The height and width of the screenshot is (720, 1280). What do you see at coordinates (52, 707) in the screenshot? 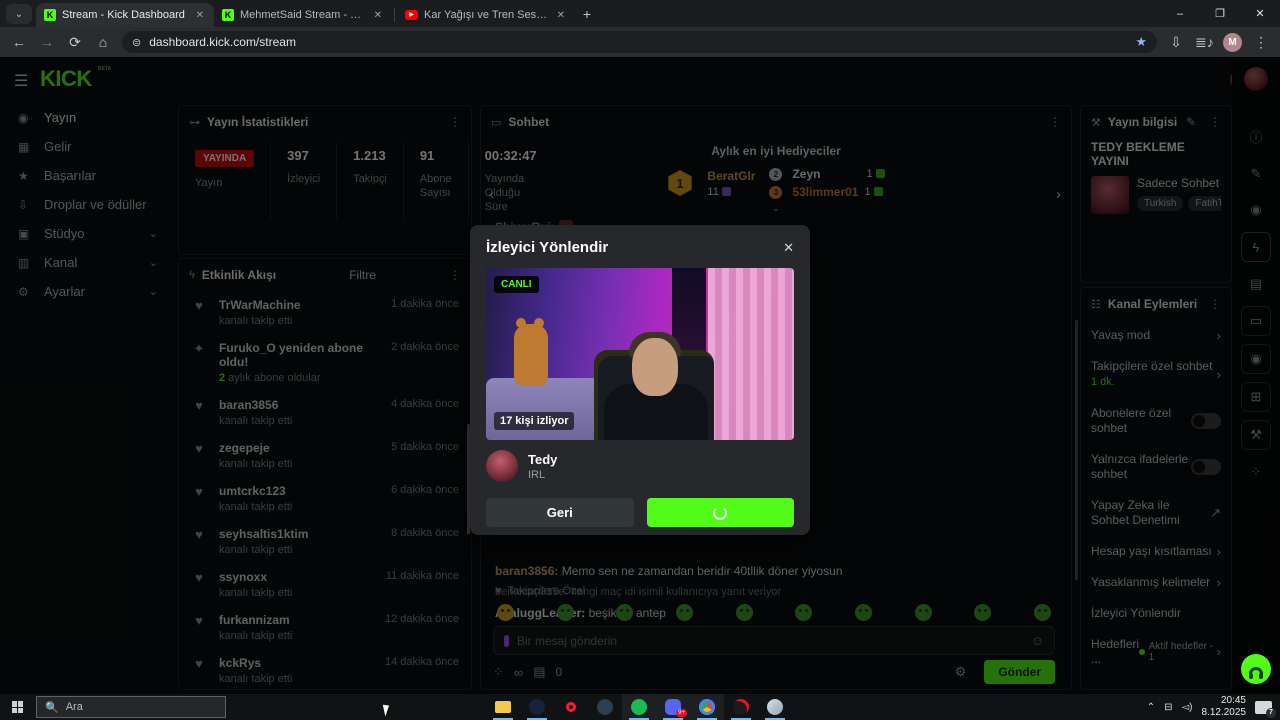
I see `search-icon: 🔍` at bounding box center [52, 707].